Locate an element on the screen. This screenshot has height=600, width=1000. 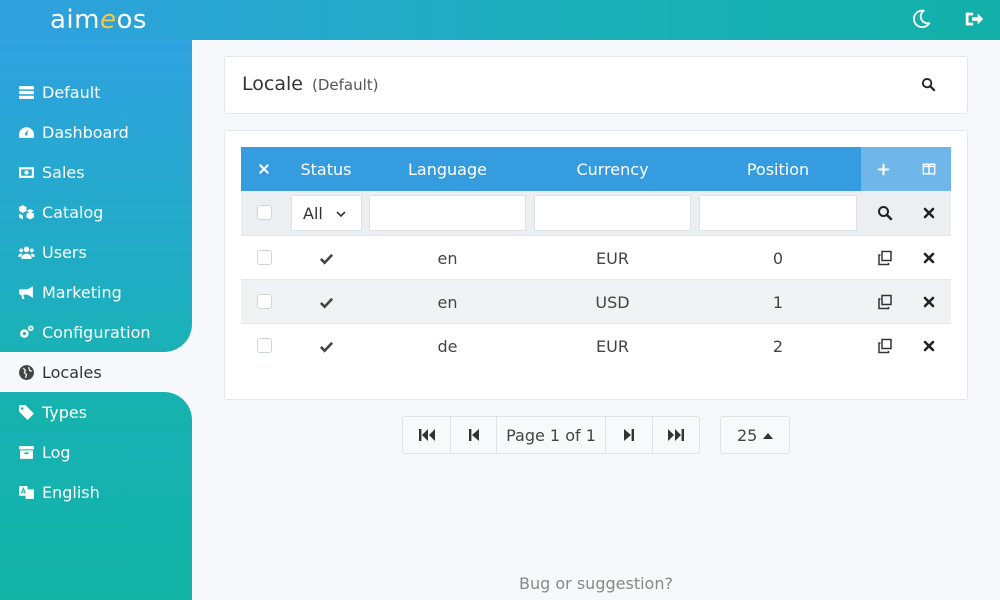
tag-icon is located at coordinates (26, 412).